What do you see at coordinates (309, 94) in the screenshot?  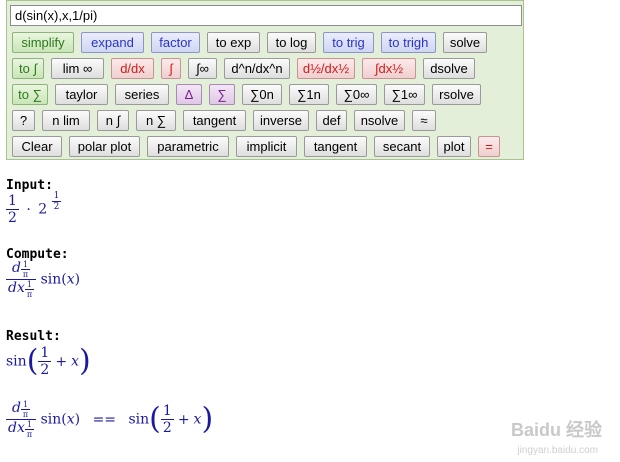 I see `sum-1-n-button: ∑1n` at bounding box center [309, 94].